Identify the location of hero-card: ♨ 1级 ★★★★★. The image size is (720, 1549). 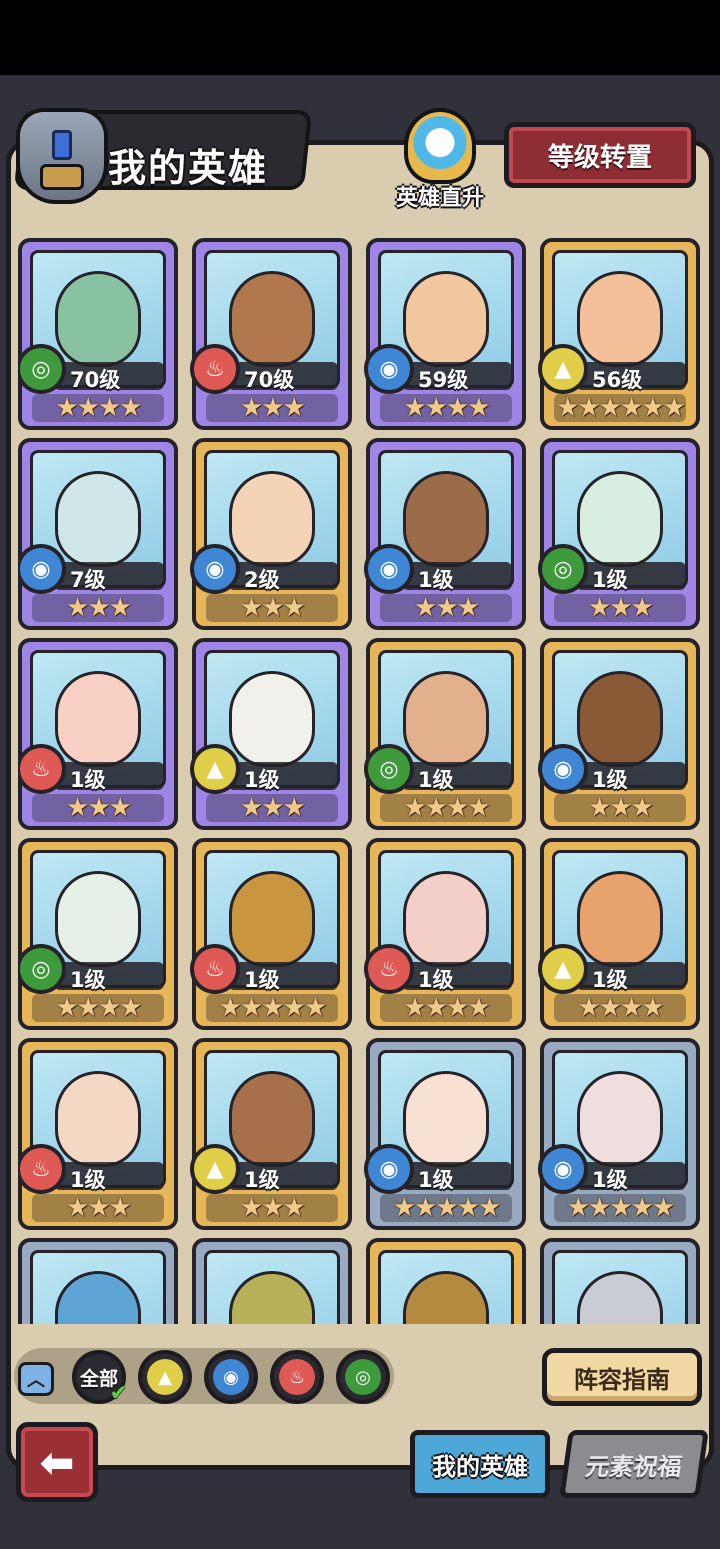
(271, 934).